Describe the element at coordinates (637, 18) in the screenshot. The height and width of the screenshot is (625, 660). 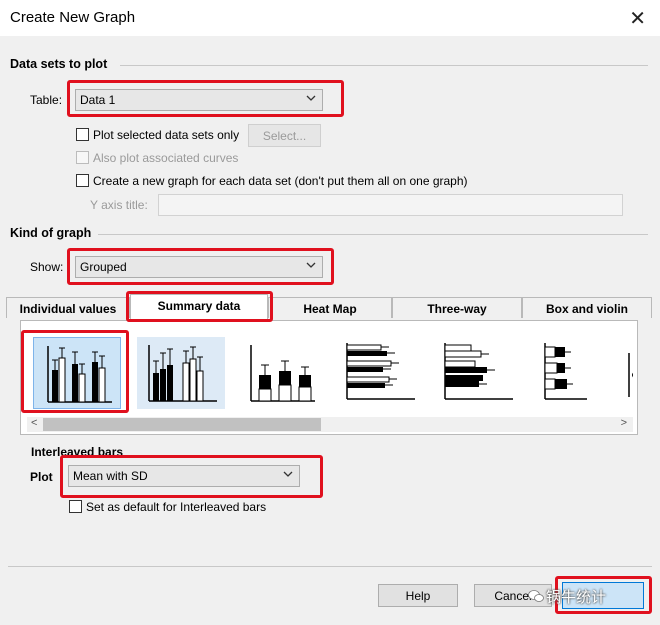
I see `close-icon: ✕` at that location.